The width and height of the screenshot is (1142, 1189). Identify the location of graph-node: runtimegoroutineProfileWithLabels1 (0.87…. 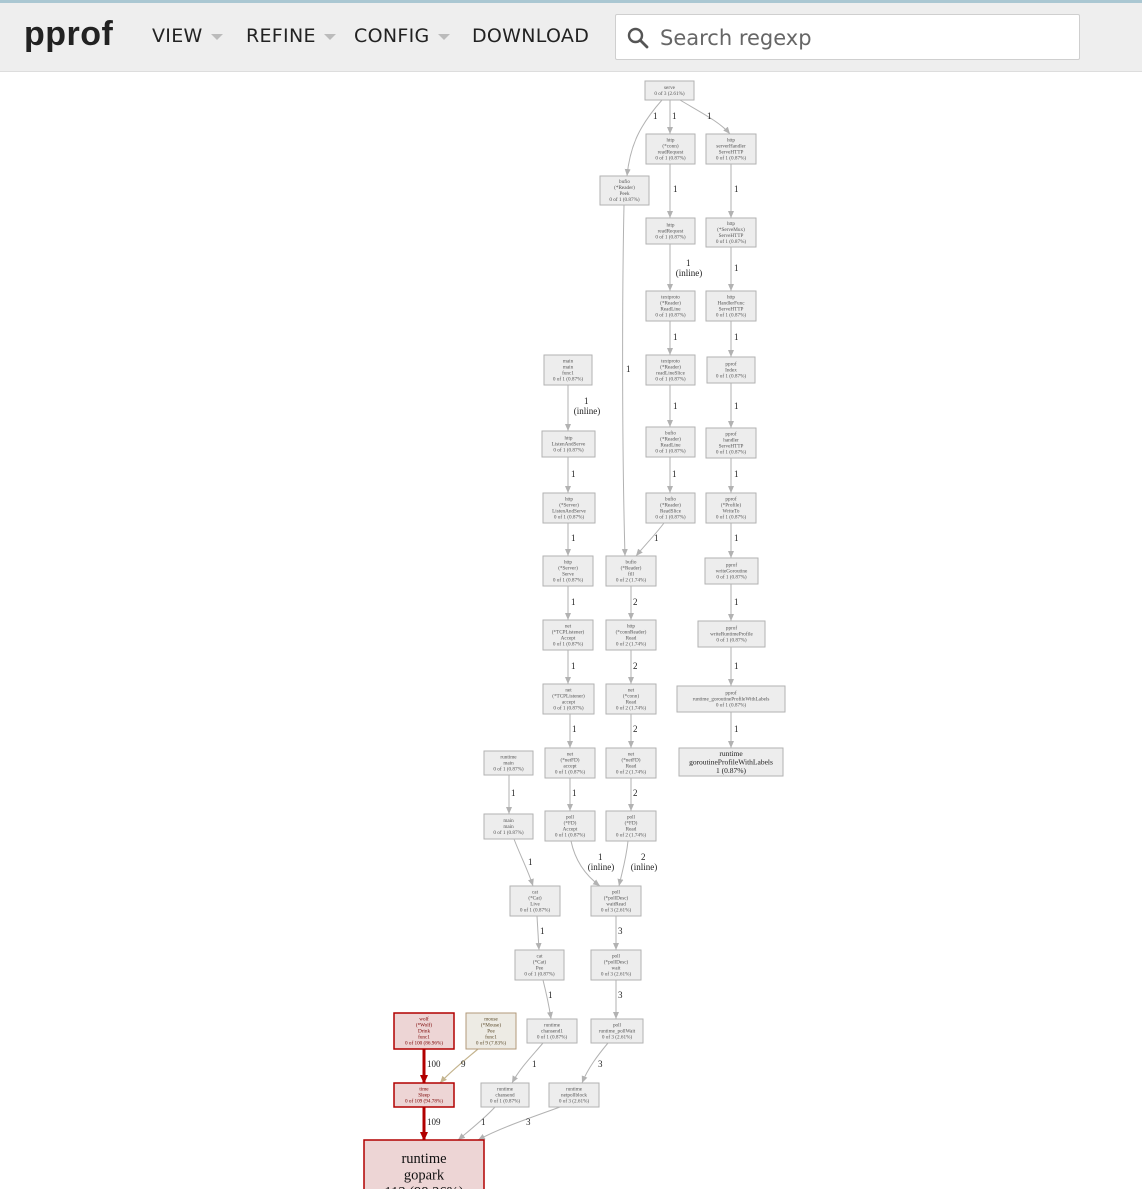
(731, 762).